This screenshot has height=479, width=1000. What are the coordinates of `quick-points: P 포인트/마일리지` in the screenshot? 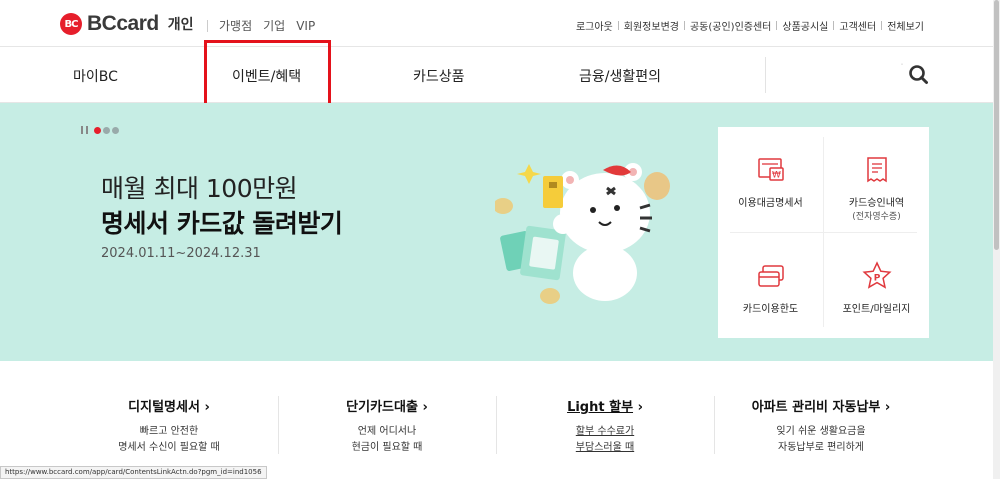 It's located at (876, 285).